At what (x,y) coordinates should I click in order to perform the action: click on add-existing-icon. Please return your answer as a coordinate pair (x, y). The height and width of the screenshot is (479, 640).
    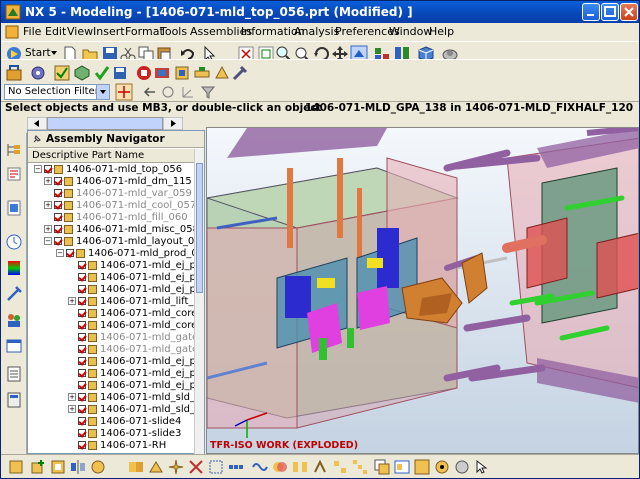
    Looking at the image, I should click on (38, 467).